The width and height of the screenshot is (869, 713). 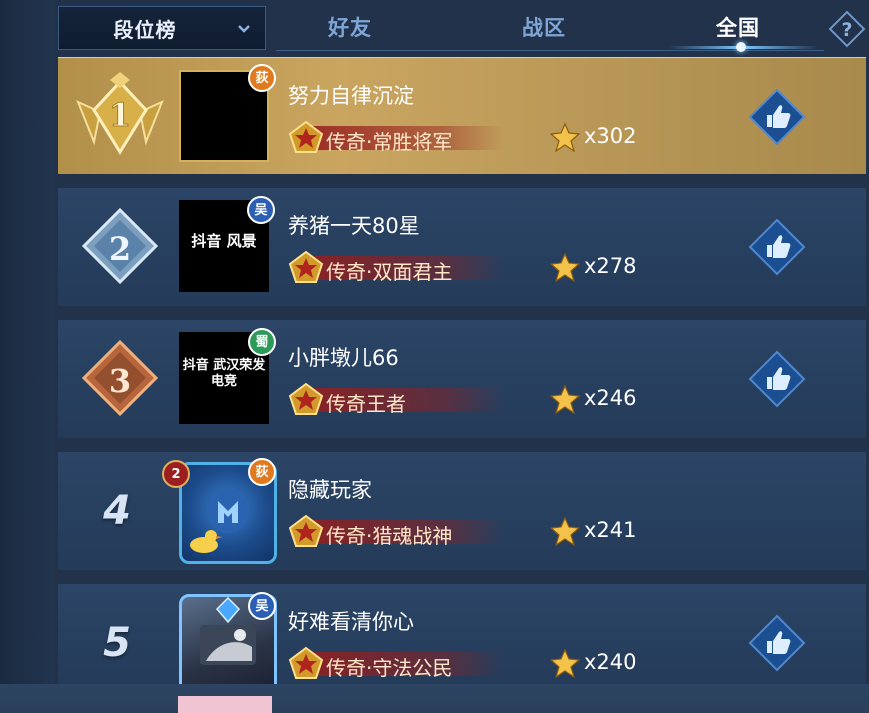 I want to click on dropdown-label: 段位榜, so click(x=145, y=29).